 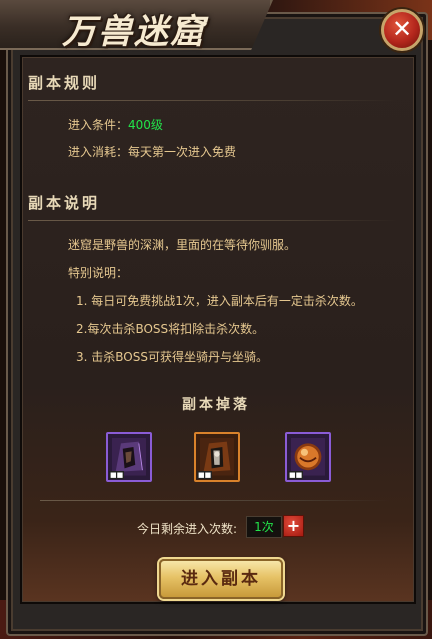 I want to click on rules-divider, so click(x=213, y=100).